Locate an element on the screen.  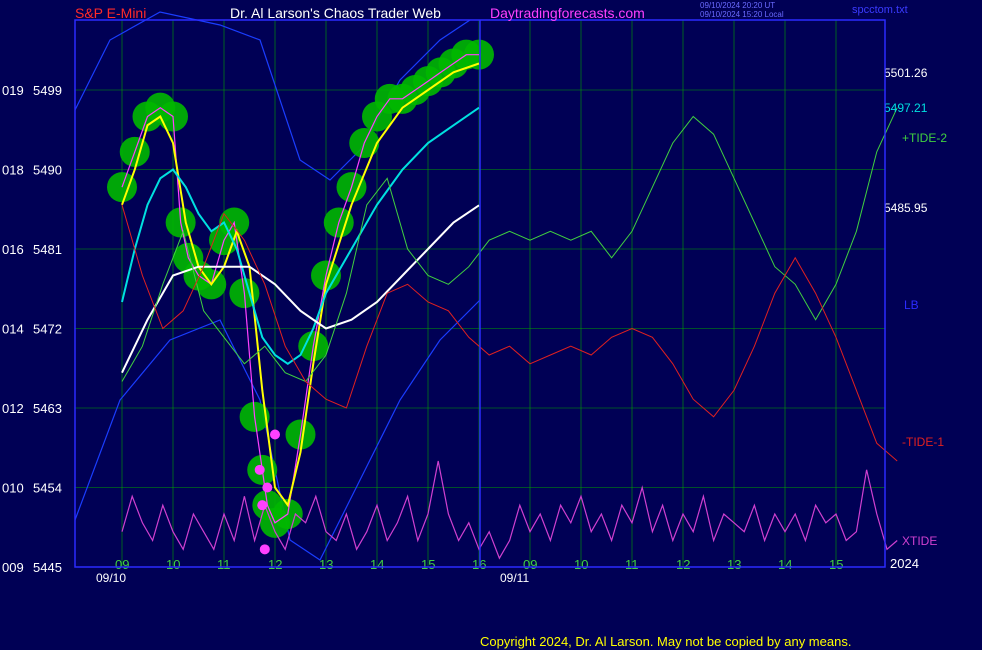
y-tick-label: 5481 is located at coordinates (47, 249).